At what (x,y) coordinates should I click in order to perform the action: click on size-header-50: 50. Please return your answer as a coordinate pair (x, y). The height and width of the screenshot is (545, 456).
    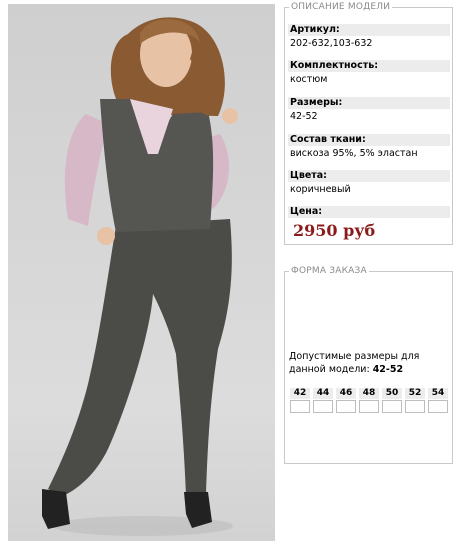
    Looking at the image, I should click on (392, 393).